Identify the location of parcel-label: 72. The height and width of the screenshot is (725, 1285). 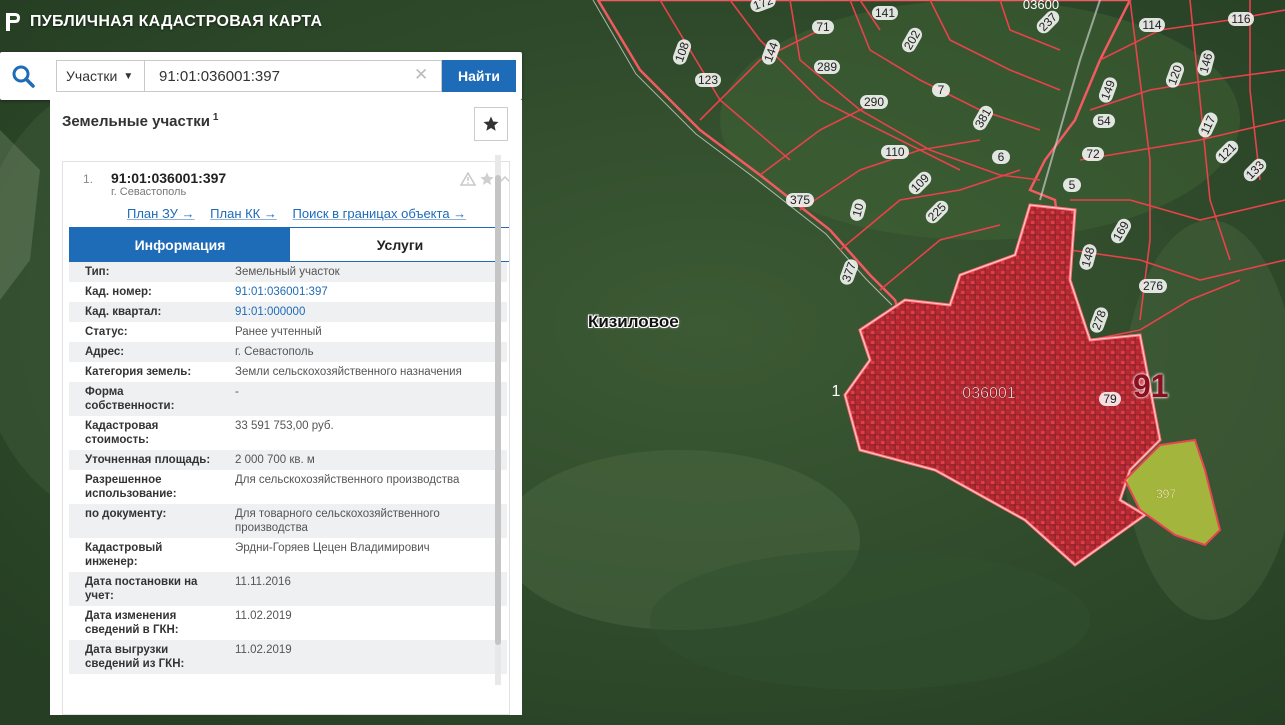
(1093, 154).